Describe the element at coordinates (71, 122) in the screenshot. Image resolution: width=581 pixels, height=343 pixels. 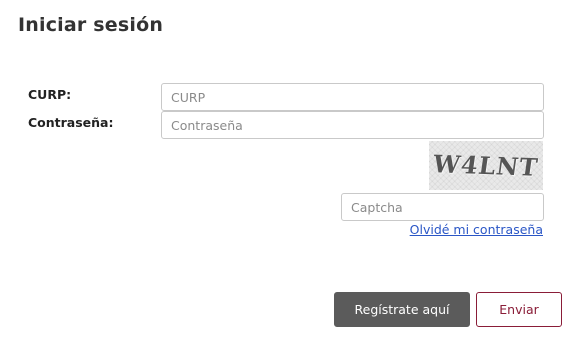
I see `password-label: Contraseña:` at that location.